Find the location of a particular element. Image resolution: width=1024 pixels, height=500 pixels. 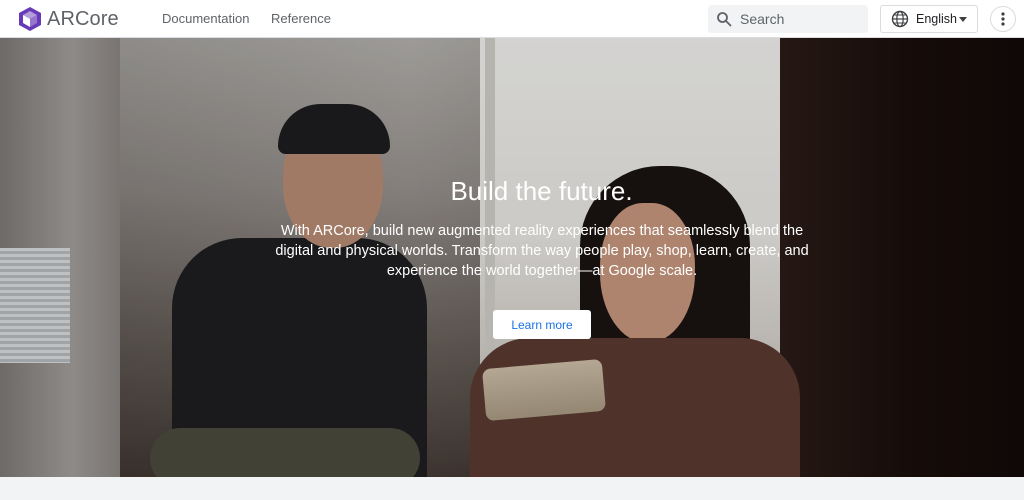

brand-name: ARCore is located at coordinates (83, 18).